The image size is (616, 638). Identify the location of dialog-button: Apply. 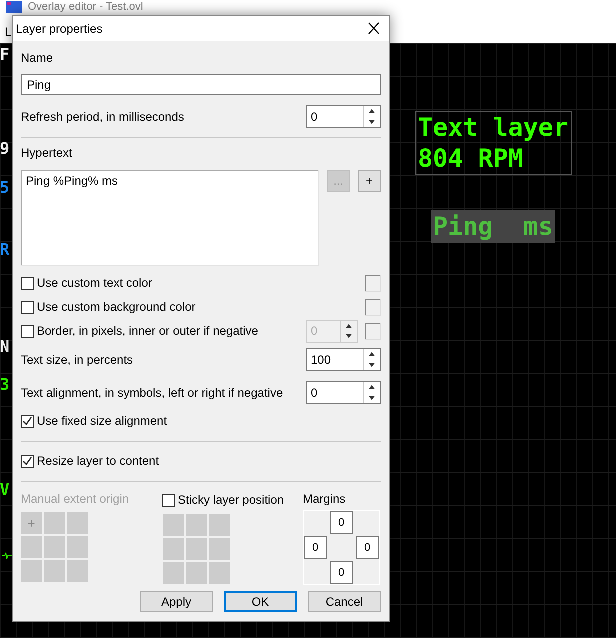
(176, 601).